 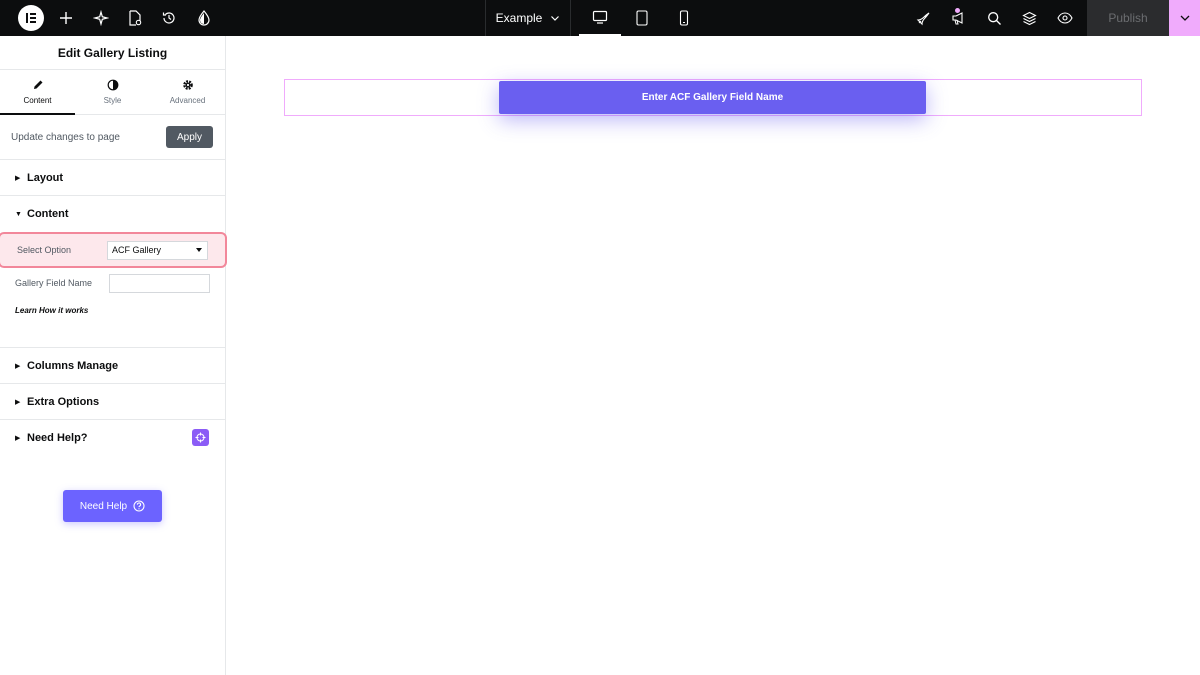 What do you see at coordinates (44, 250) in the screenshot?
I see `select-option-label: Select Option` at bounding box center [44, 250].